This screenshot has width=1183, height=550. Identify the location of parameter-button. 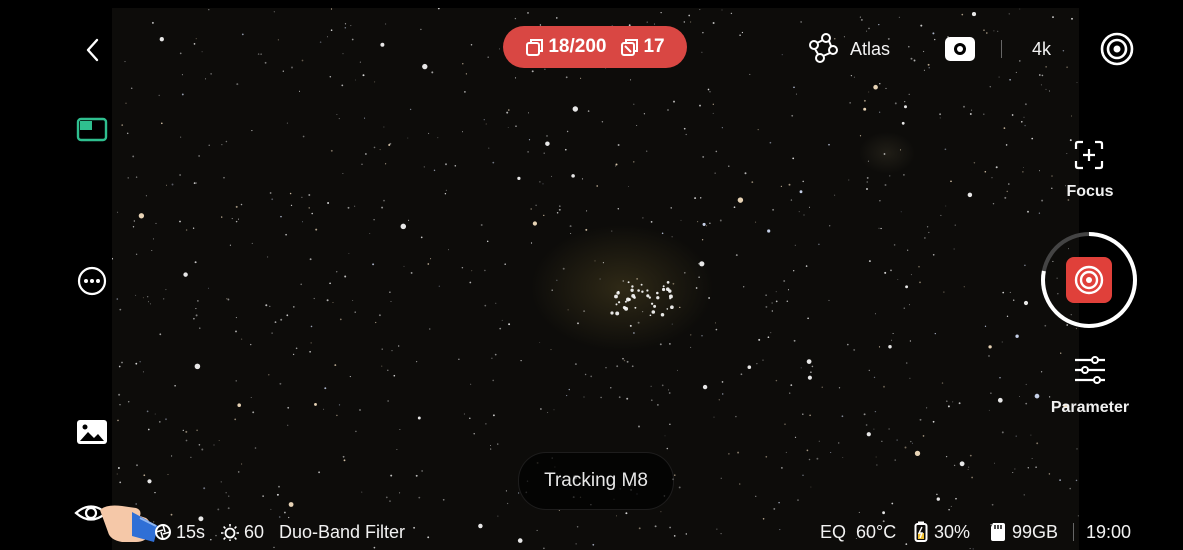
(1090, 370).